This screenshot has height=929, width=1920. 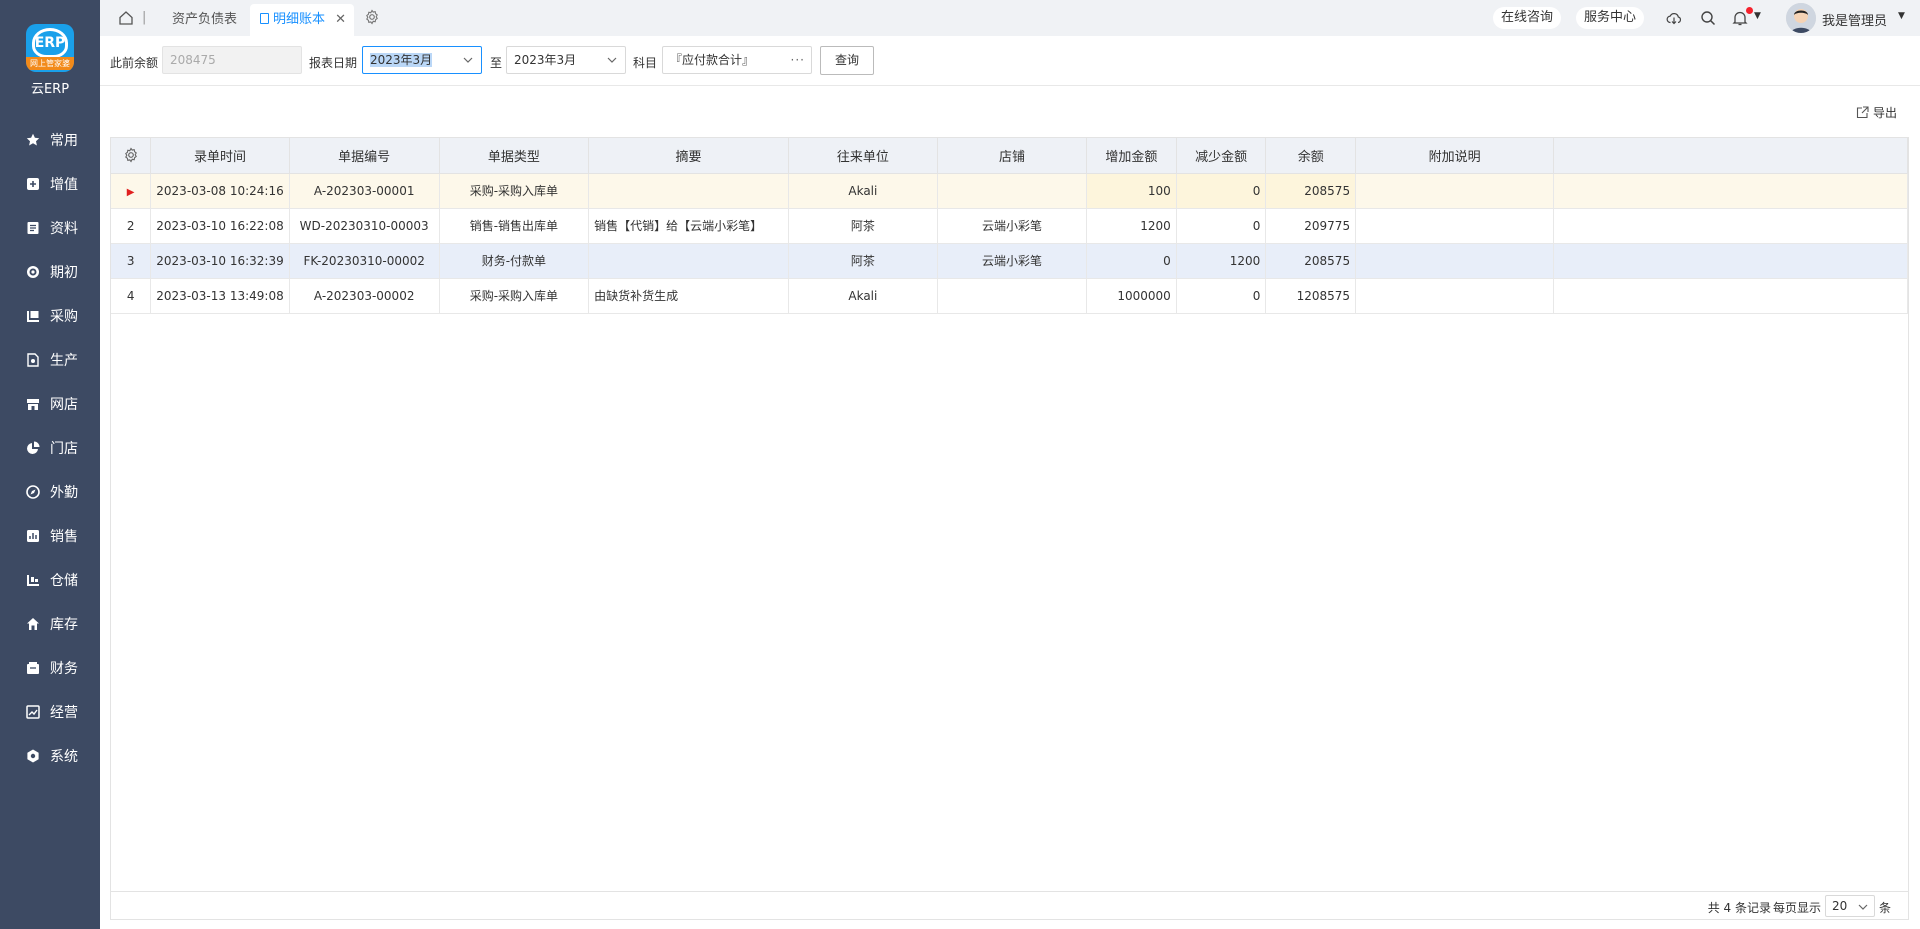 I want to click on export-button: 导出, so click(x=1876, y=112).